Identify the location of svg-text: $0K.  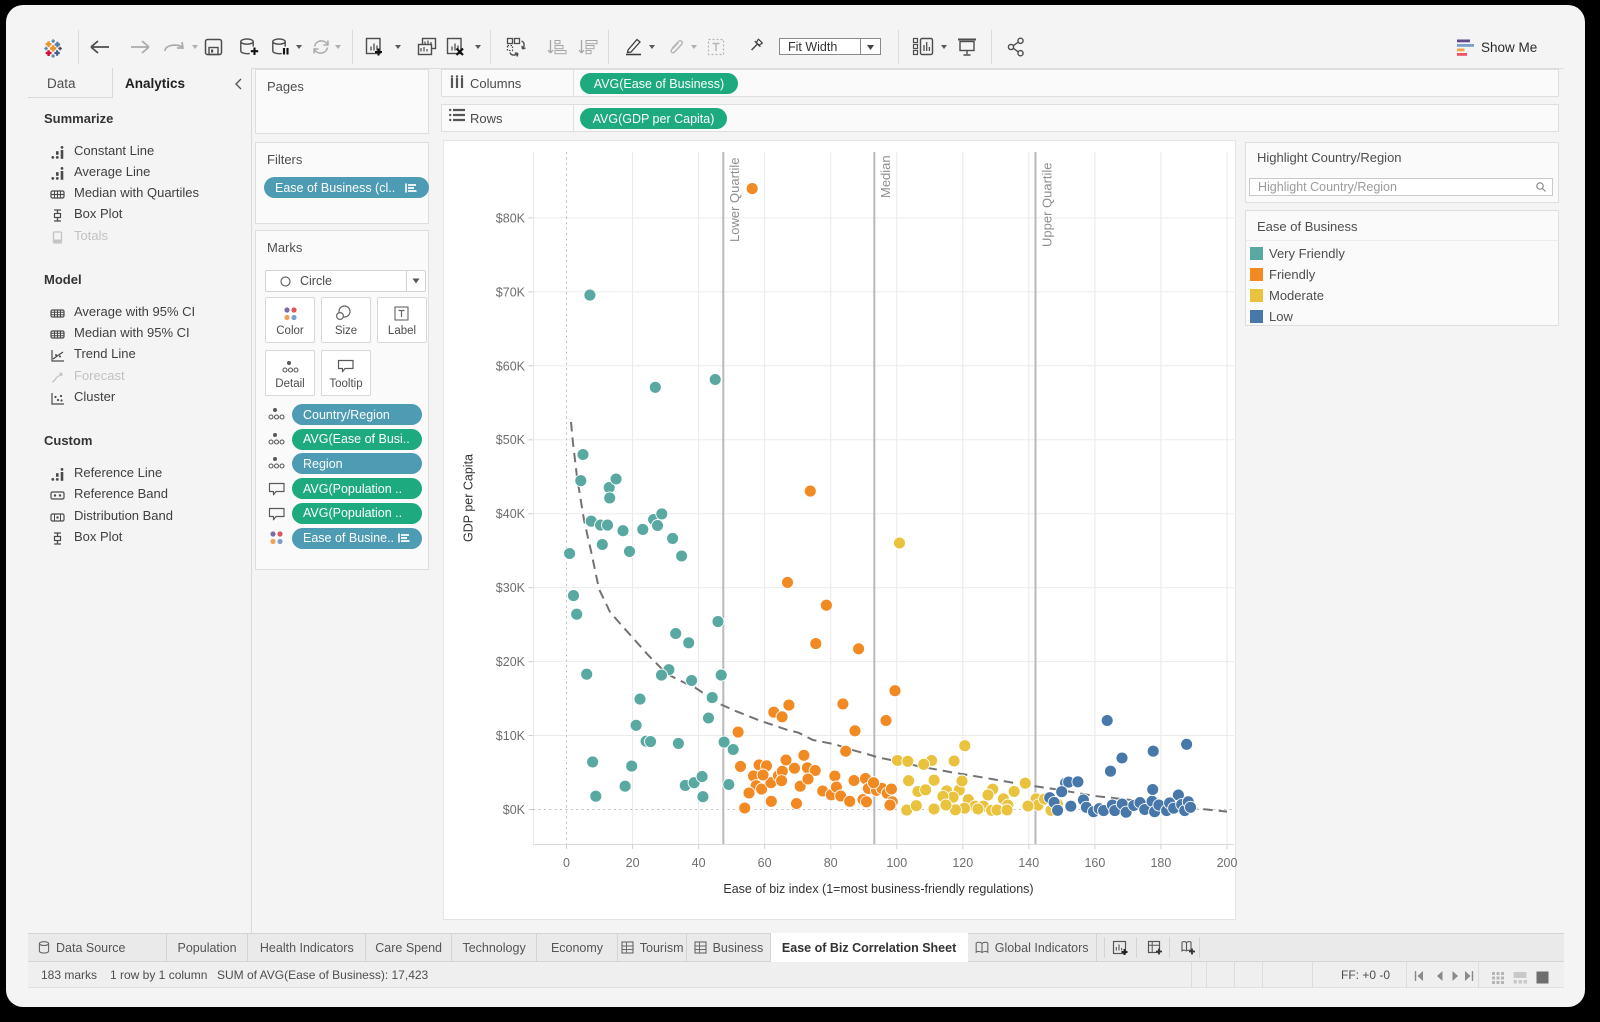
(514, 810).